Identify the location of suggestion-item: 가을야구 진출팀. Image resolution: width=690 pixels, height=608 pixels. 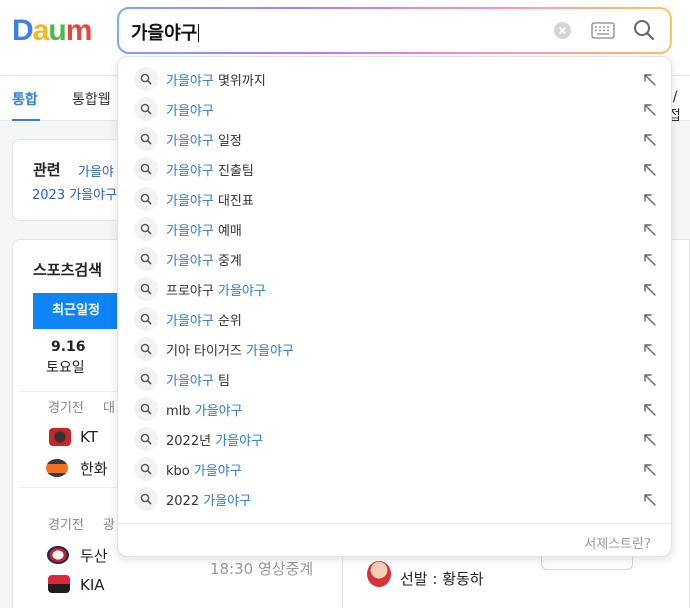
(394, 169).